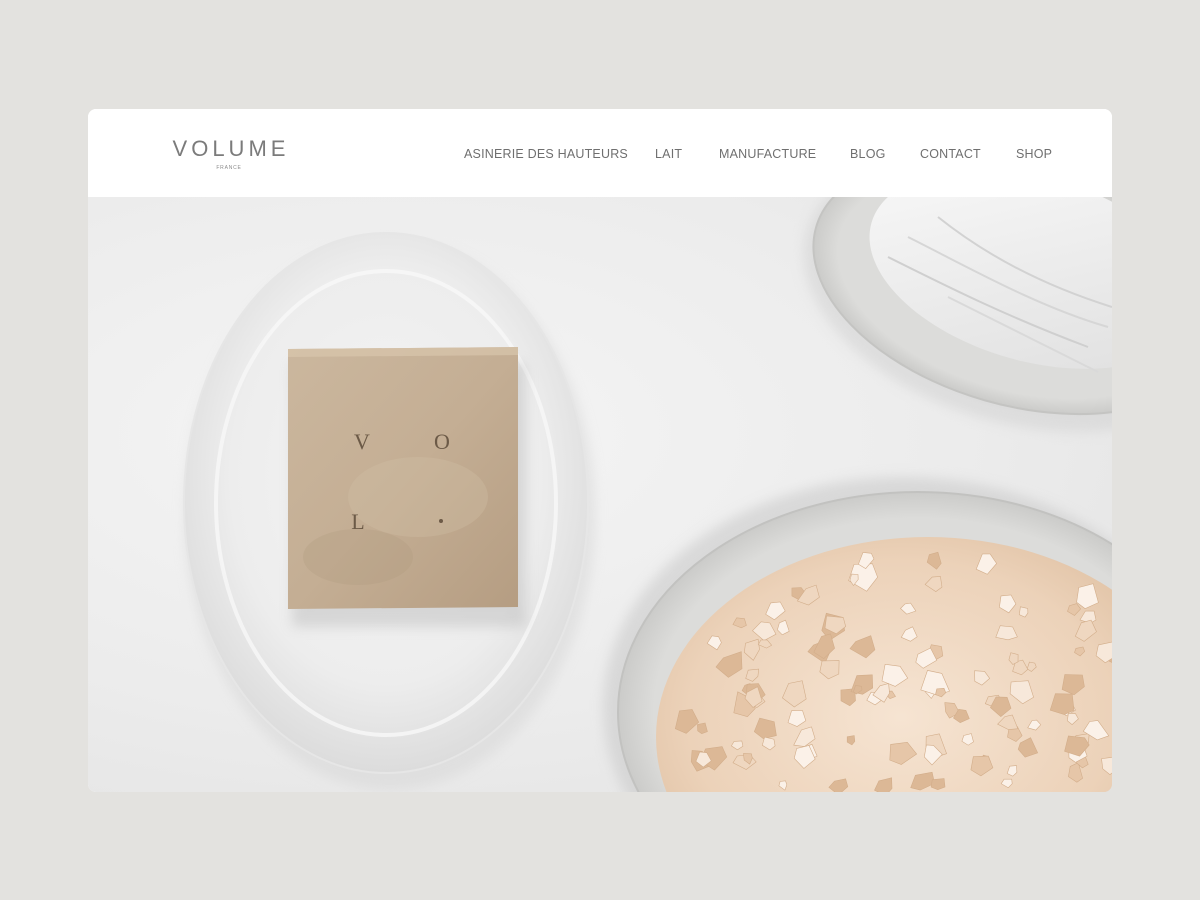 The image size is (1200, 900). I want to click on nav-item-contact: CONTACT, so click(950, 154).